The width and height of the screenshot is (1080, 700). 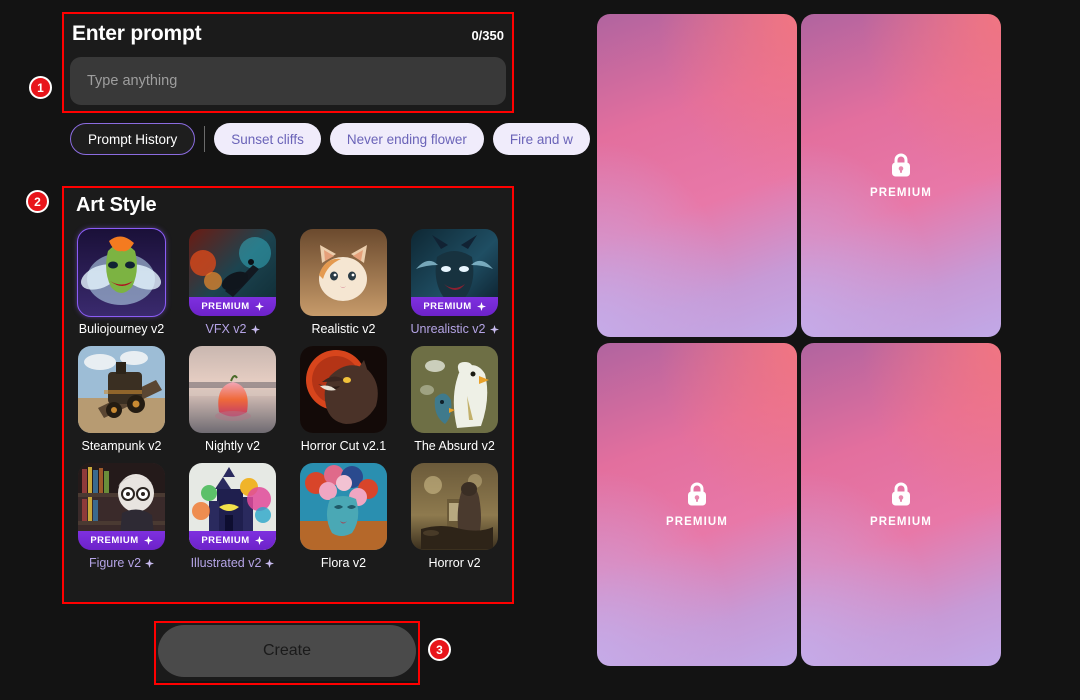 I want to click on annotation-badge-2: 2, so click(x=37, y=201).